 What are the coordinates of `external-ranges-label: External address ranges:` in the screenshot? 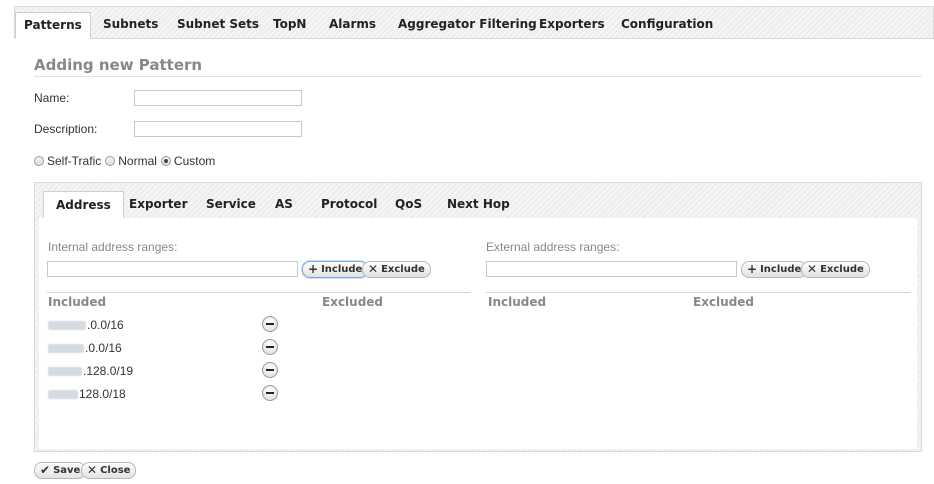 It's located at (552, 247).